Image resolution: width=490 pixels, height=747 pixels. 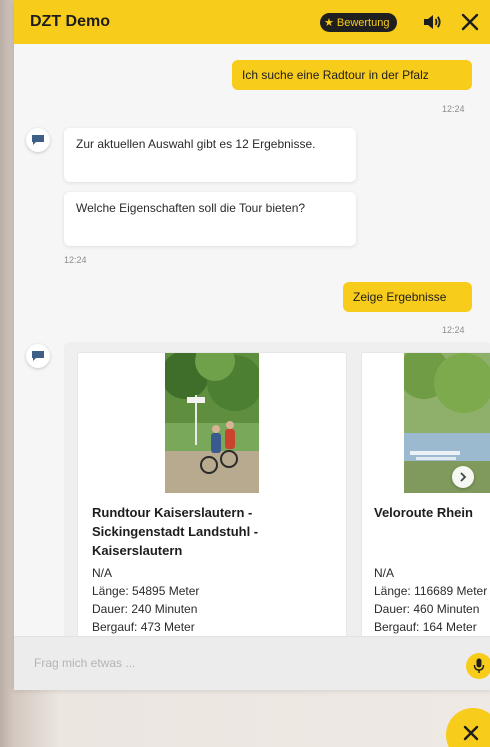 I want to click on chevron-right-icon, so click(x=463, y=477).